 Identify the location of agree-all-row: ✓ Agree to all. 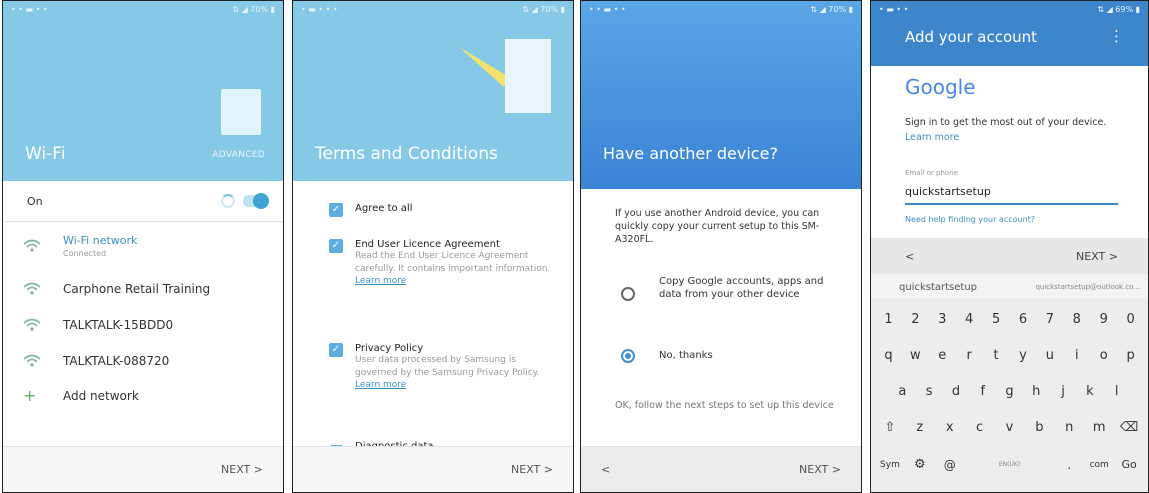
(443, 210).